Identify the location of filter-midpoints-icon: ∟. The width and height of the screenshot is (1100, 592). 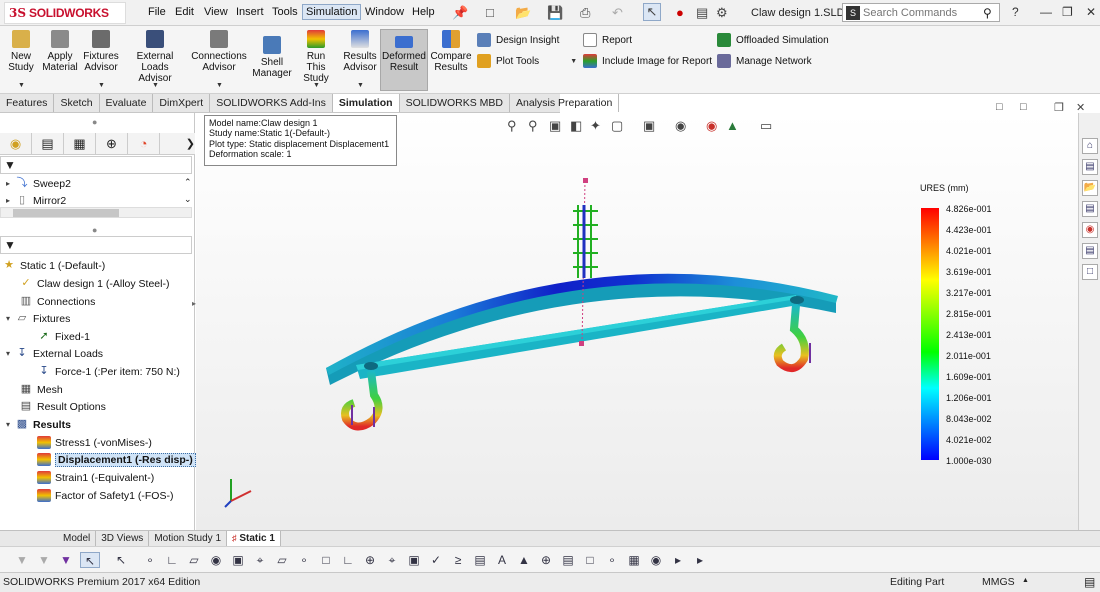
(348, 560).